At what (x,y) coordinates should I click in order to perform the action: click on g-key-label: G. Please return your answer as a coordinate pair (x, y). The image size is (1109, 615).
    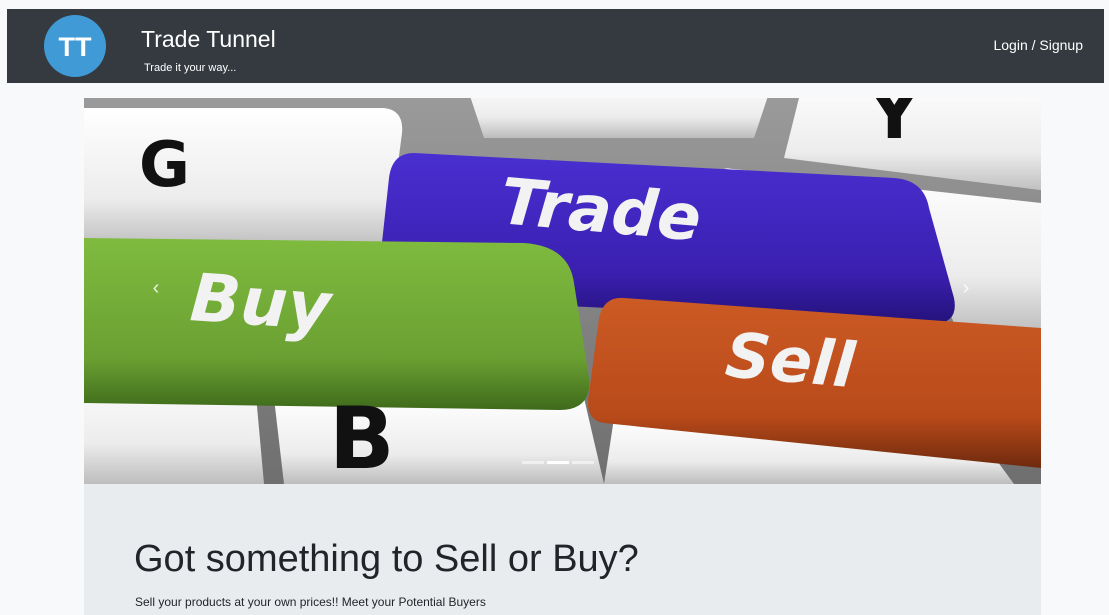
    Looking at the image, I should click on (164, 164).